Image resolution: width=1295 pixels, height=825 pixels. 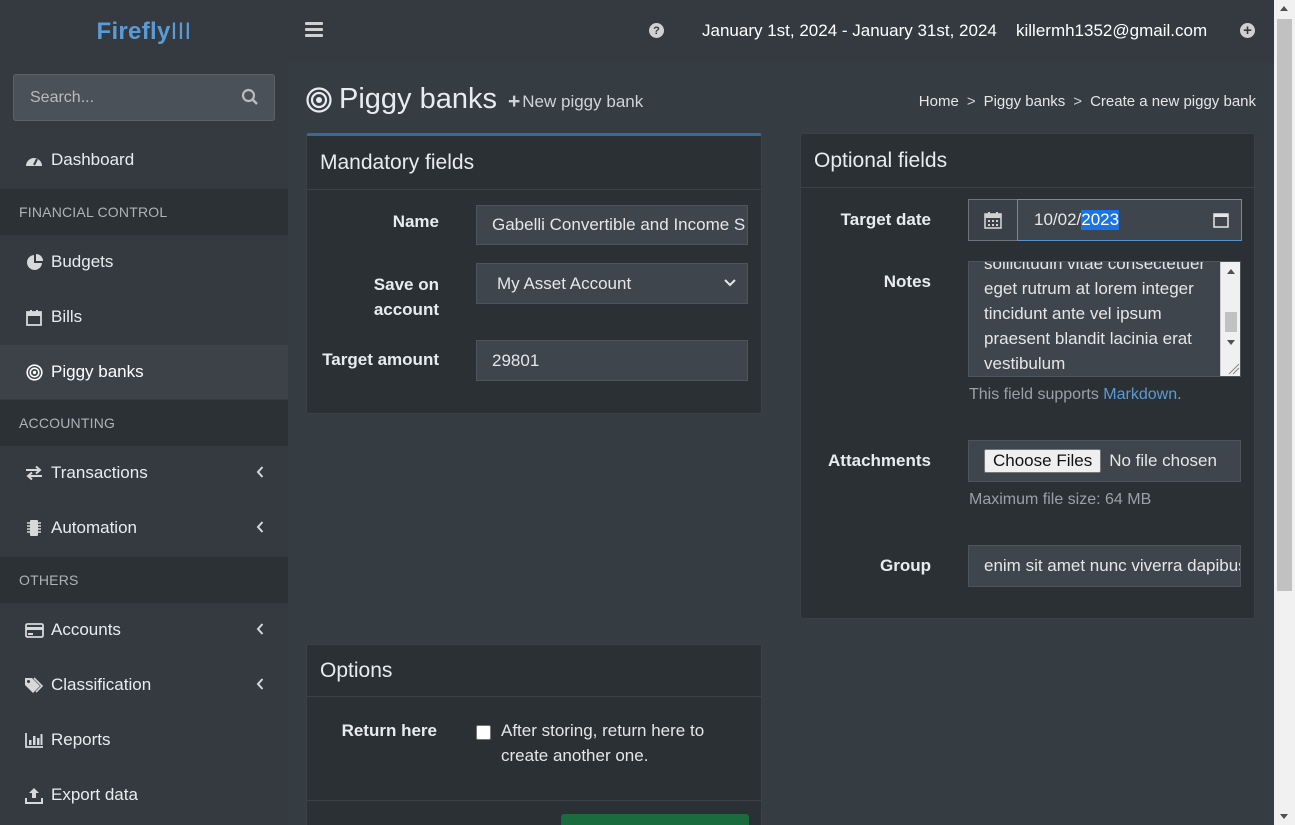 What do you see at coordinates (144, 580) in the screenshot?
I see `nav-header-others: OTHERS` at bounding box center [144, 580].